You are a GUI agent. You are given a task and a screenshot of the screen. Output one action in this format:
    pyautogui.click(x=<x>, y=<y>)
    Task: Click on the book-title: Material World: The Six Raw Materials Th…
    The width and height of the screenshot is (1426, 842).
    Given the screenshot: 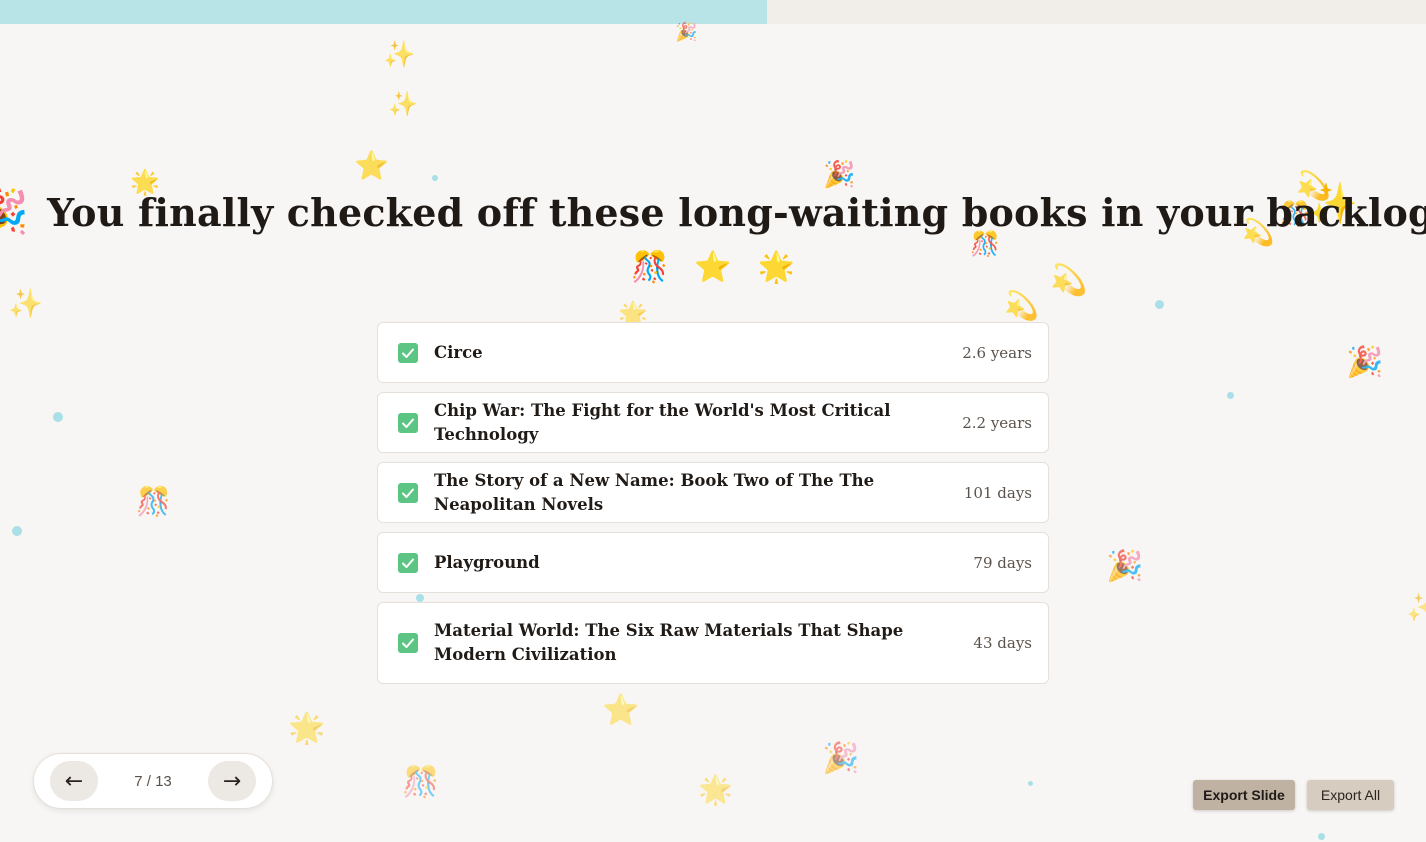 What is the action you would take?
    pyautogui.click(x=669, y=642)
    